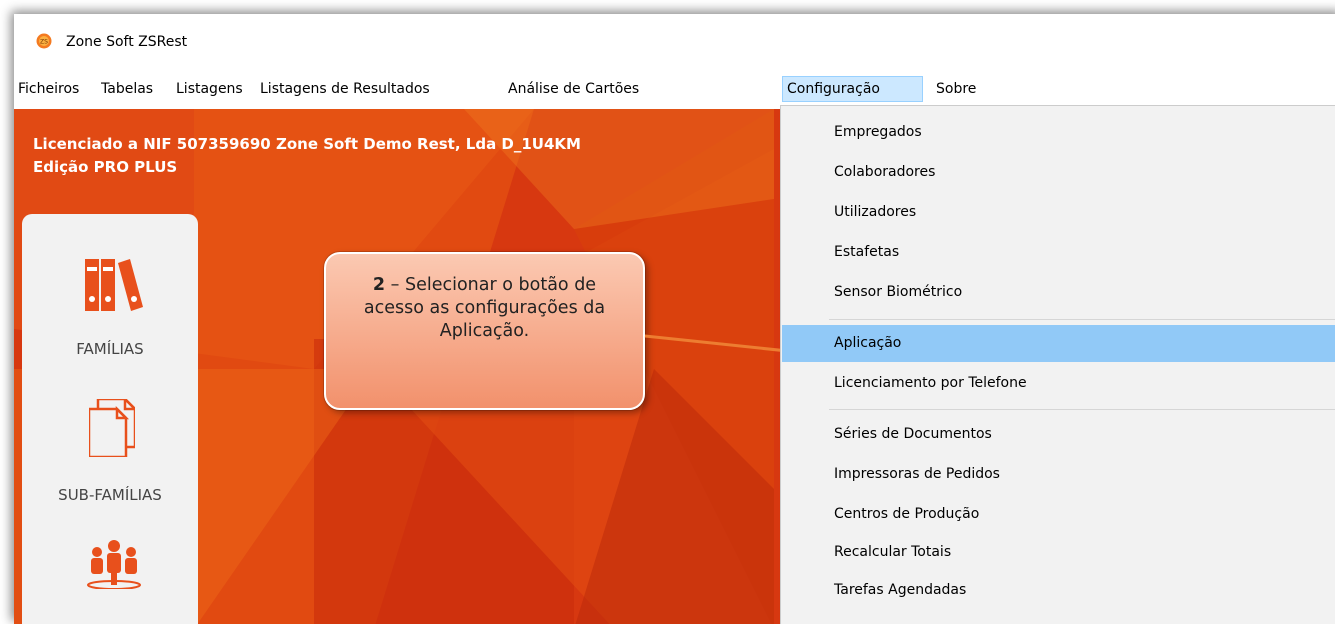  I want to click on sidebar-item-sub-familias, so click(113, 428).